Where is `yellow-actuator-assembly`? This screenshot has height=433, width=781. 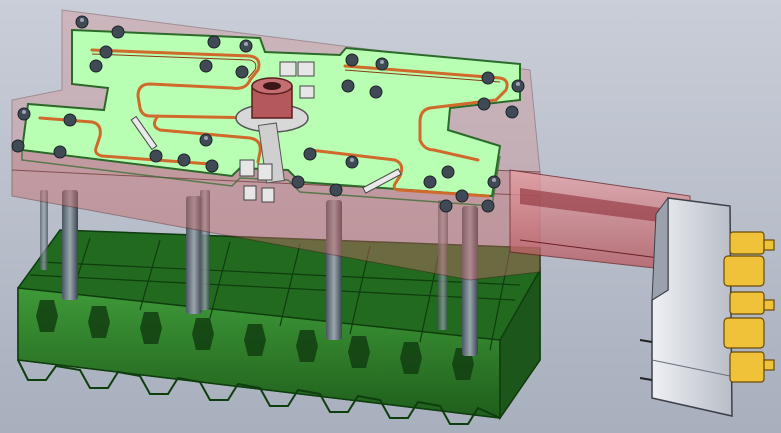
yellow-actuator-assembly is located at coordinates (749, 307).